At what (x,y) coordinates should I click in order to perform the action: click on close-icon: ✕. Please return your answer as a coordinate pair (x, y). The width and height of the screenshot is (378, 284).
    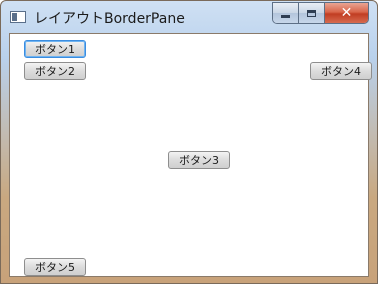
    Looking at the image, I should click on (346, 13).